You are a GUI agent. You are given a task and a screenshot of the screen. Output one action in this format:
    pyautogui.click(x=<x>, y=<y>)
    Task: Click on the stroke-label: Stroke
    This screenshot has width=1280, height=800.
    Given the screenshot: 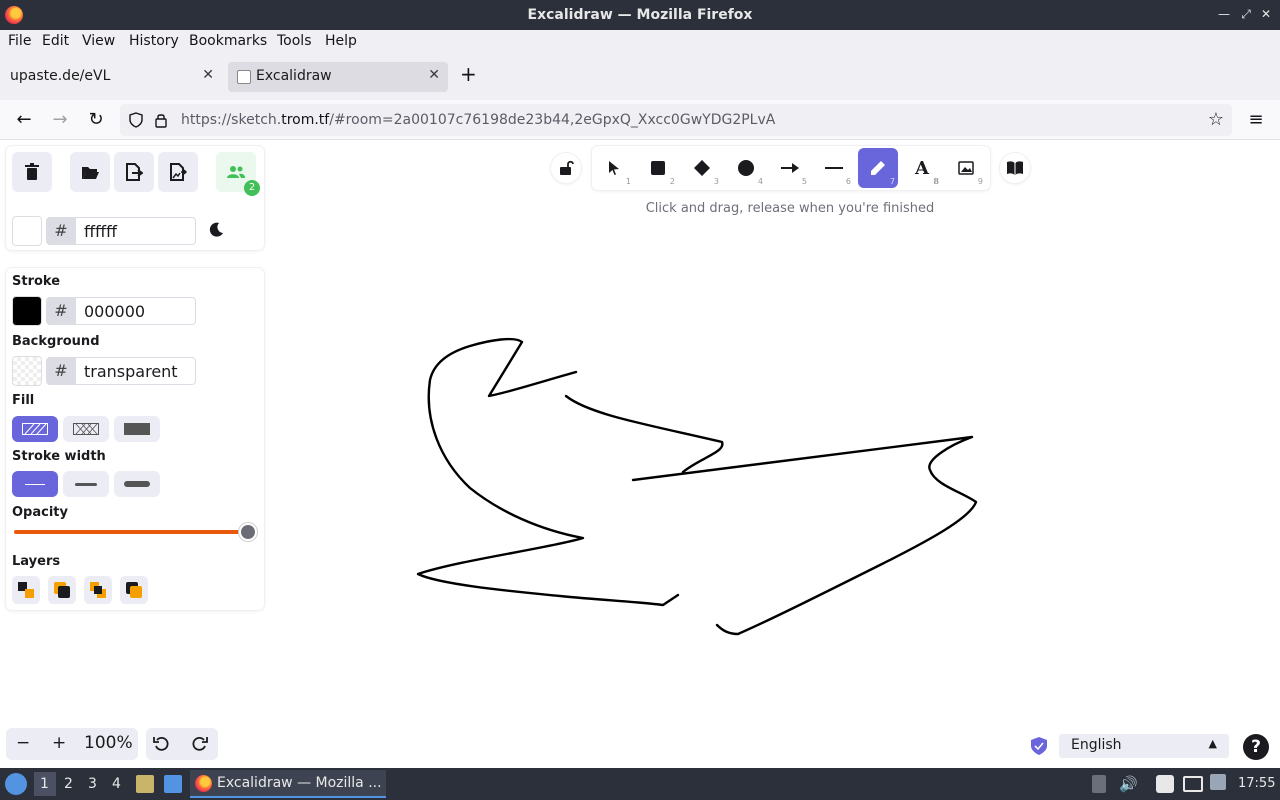 What is the action you would take?
    pyautogui.click(x=36, y=281)
    